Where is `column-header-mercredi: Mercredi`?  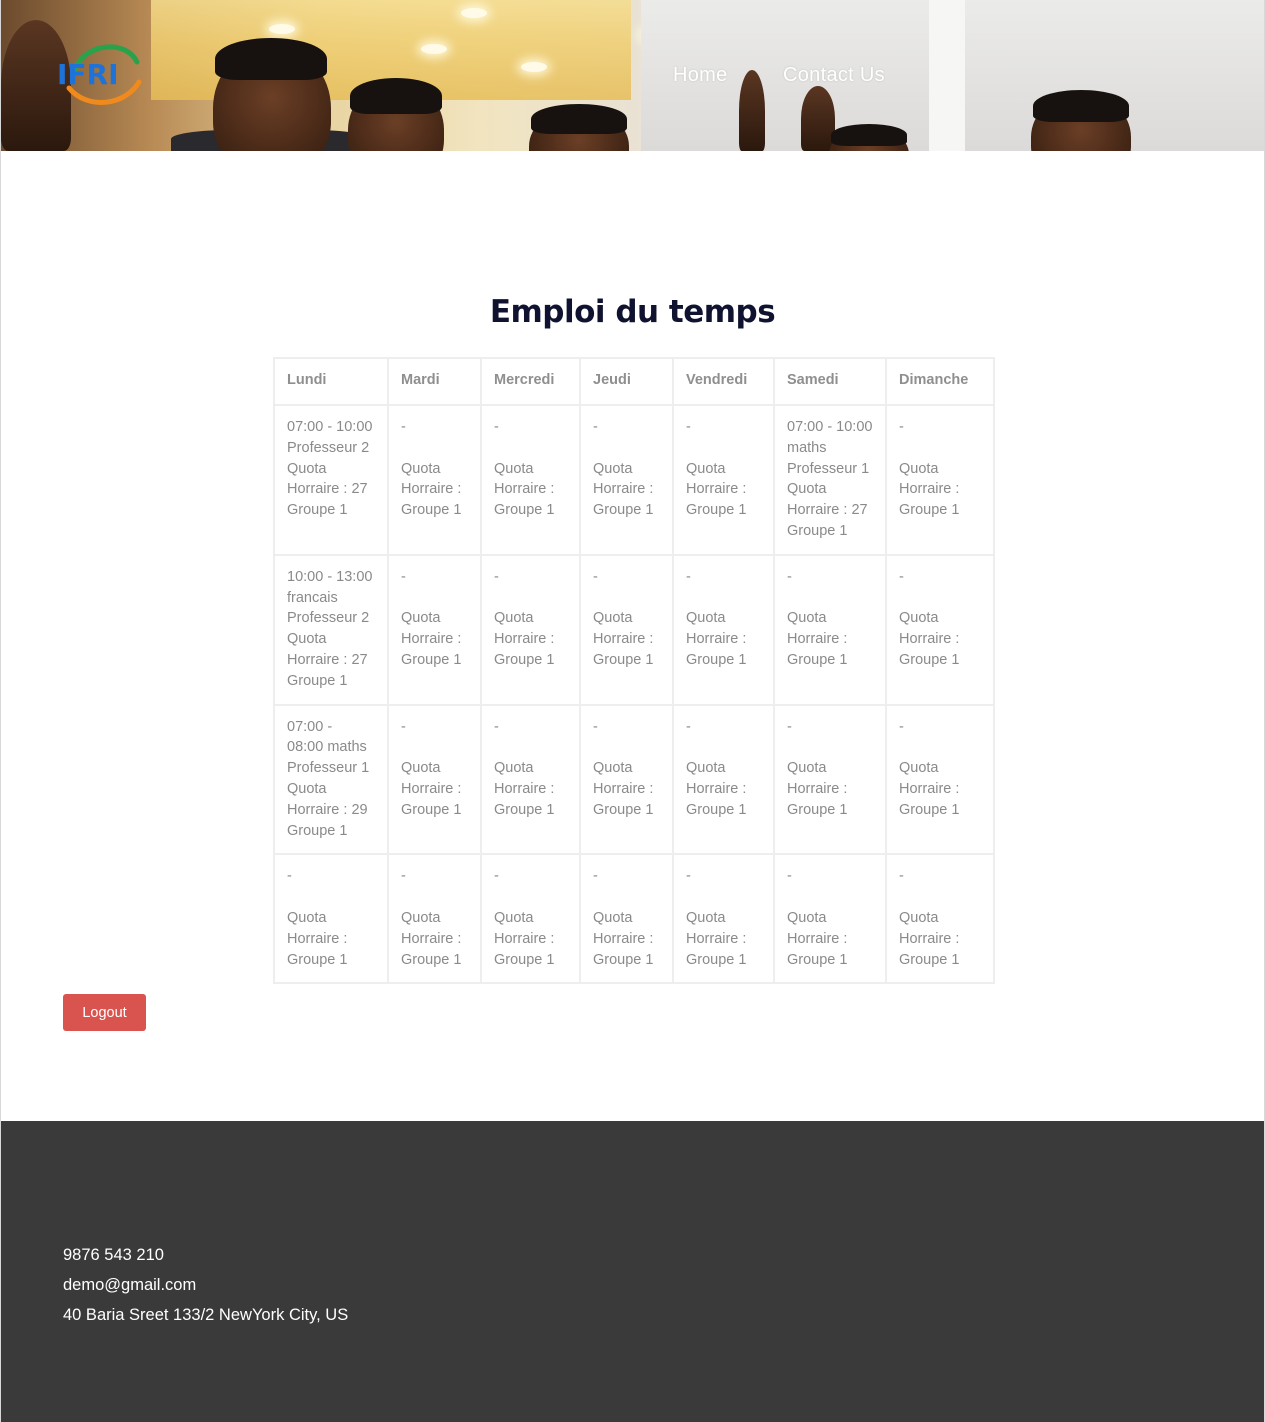
column-header-mercredi: Mercredi is located at coordinates (530, 381).